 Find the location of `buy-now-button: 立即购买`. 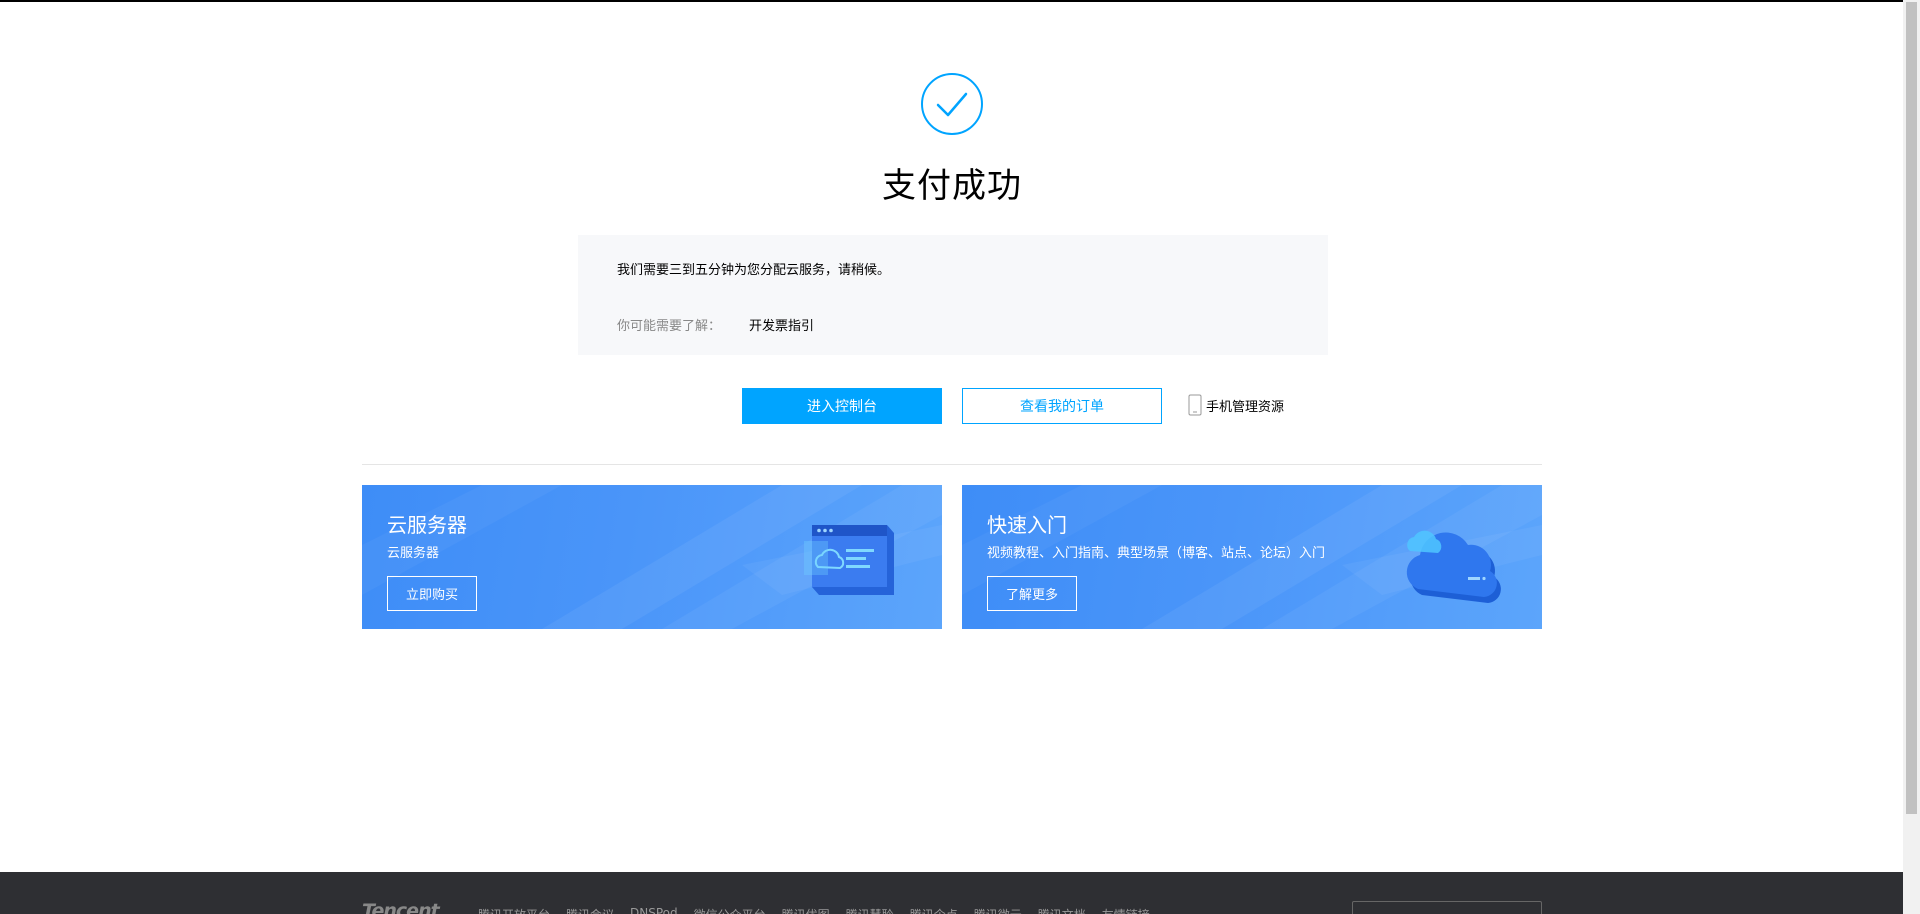

buy-now-button: 立即购买 is located at coordinates (432, 593).